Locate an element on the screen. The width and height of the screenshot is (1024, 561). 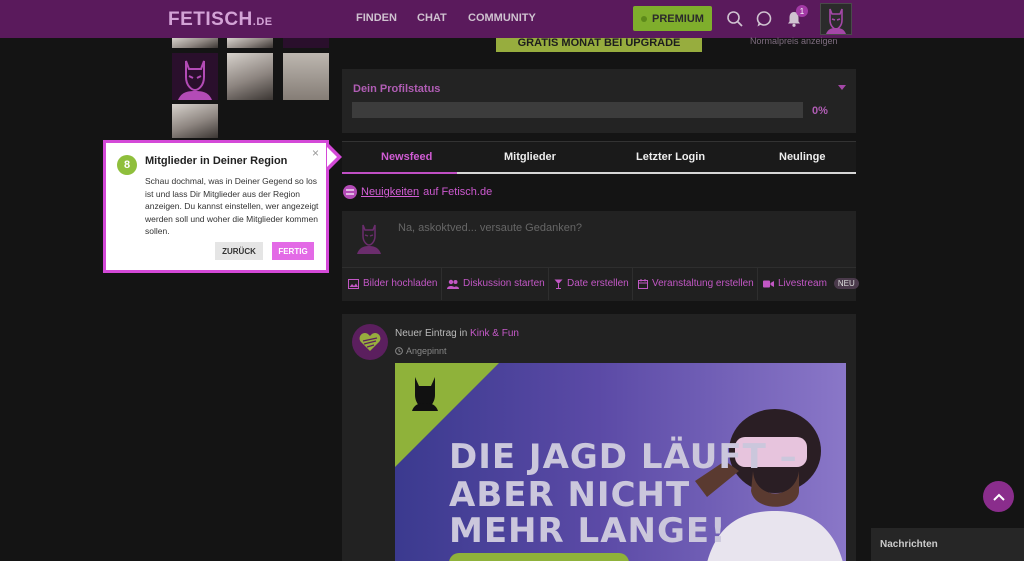
tooltip-title: Mitglieder in Deiner Region is located at coordinates (216, 161).